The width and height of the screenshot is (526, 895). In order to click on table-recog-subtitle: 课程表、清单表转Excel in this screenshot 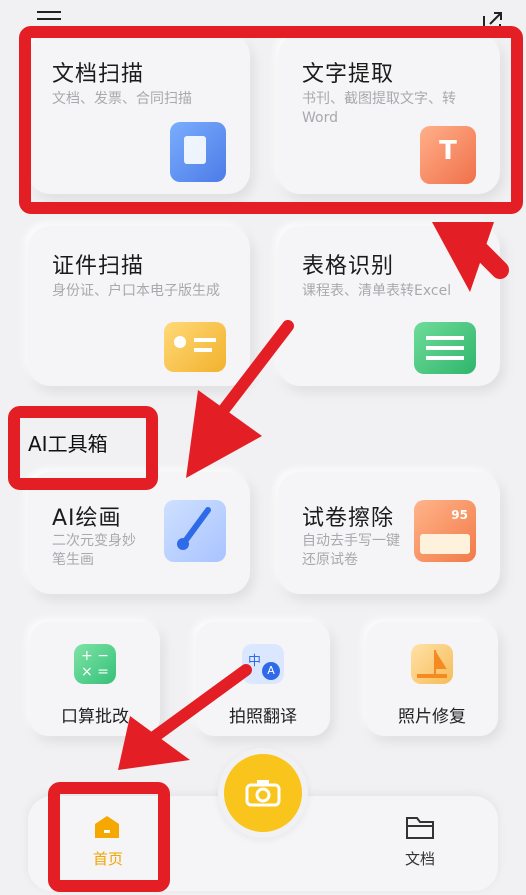, I will do `click(377, 291)`.